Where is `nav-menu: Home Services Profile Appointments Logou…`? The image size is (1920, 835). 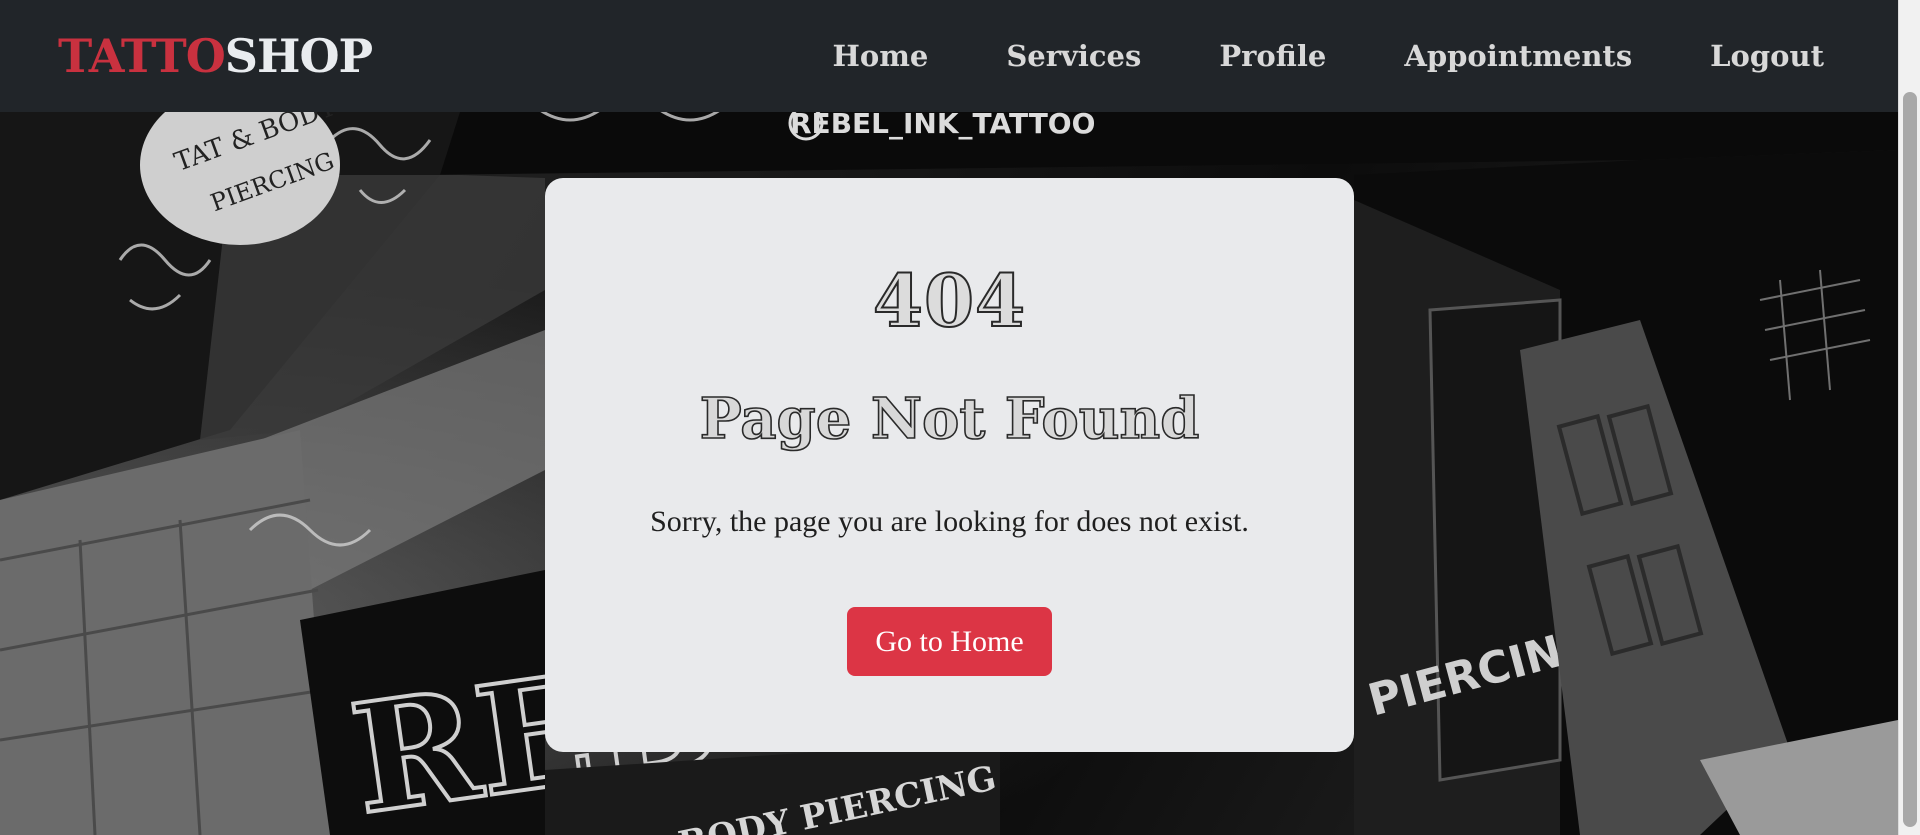 nav-menu: Home Services Profile Appointments Logou… is located at coordinates (1316, 56).